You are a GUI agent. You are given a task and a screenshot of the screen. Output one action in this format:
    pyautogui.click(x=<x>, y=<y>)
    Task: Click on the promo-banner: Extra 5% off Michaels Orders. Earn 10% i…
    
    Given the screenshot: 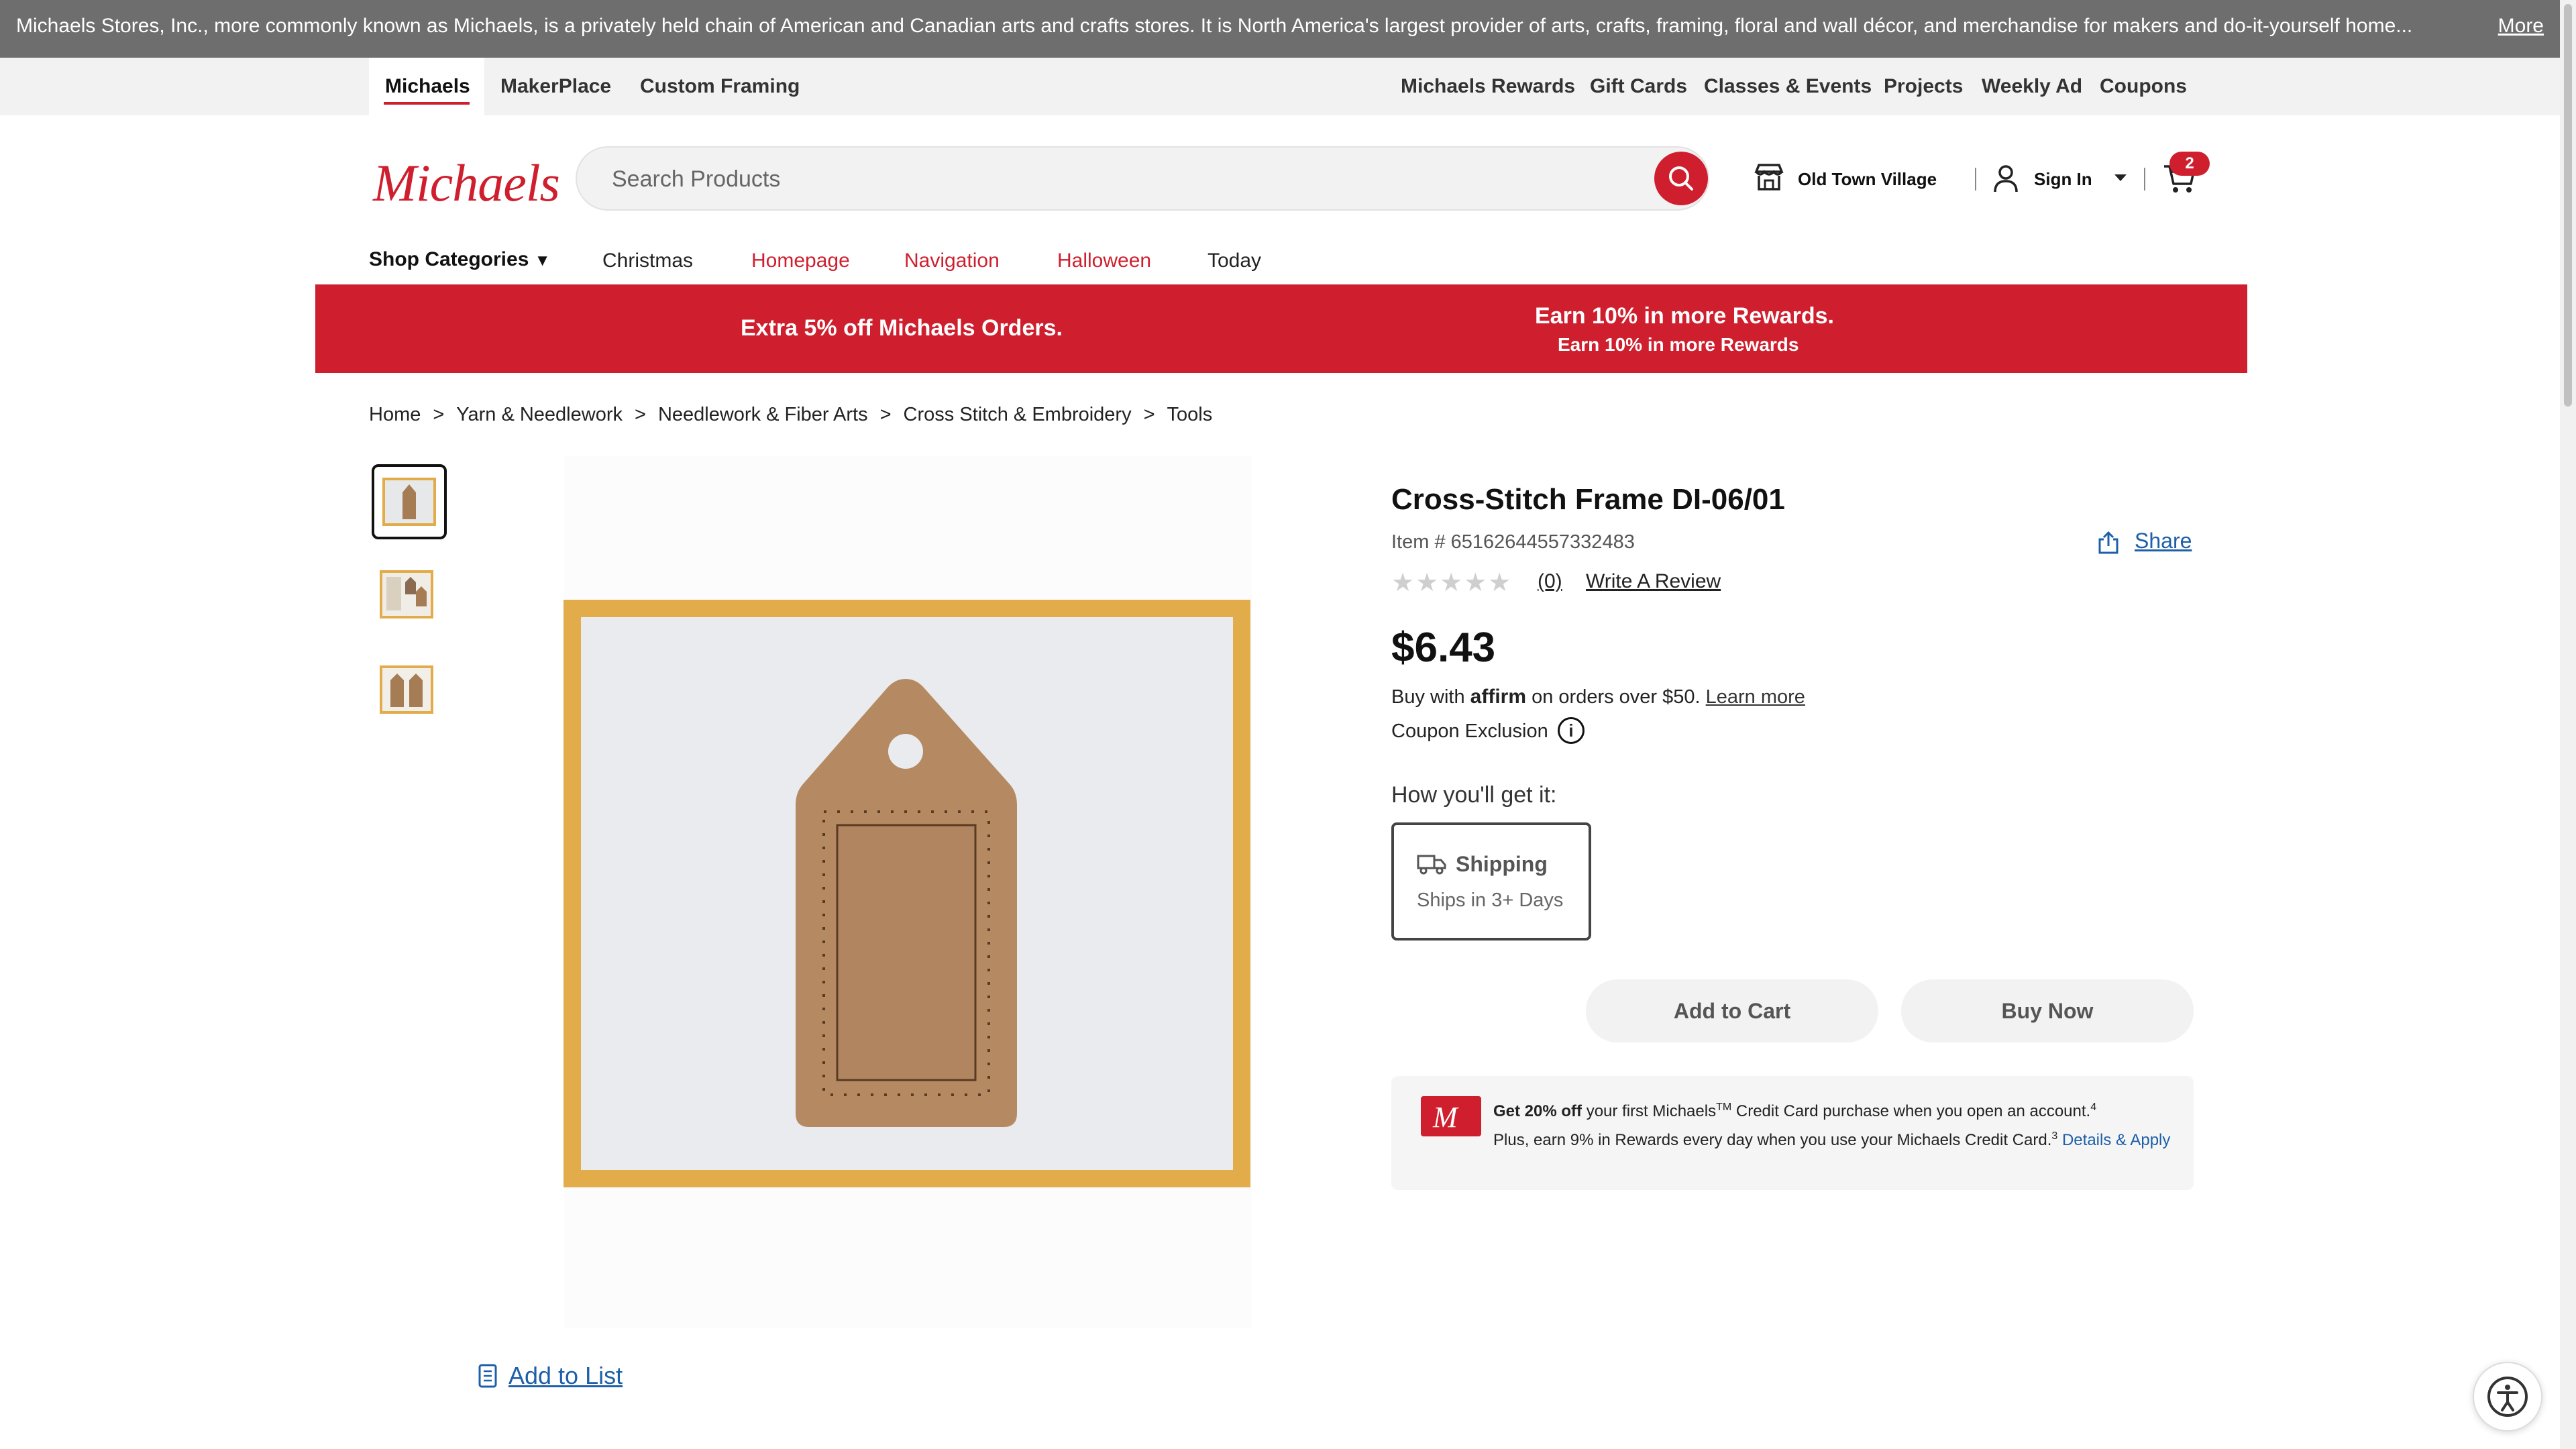 What is the action you would take?
    pyautogui.click(x=1281, y=328)
    